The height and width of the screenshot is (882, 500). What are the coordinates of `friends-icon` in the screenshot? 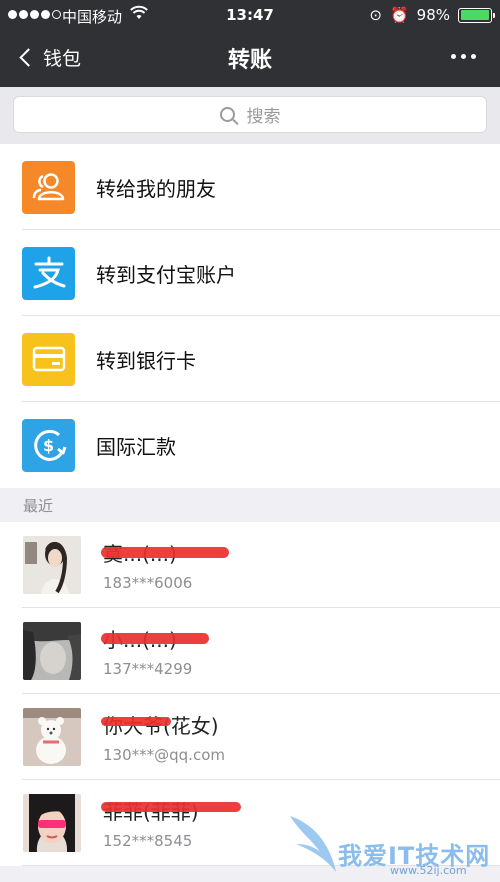 It's located at (48, 187).